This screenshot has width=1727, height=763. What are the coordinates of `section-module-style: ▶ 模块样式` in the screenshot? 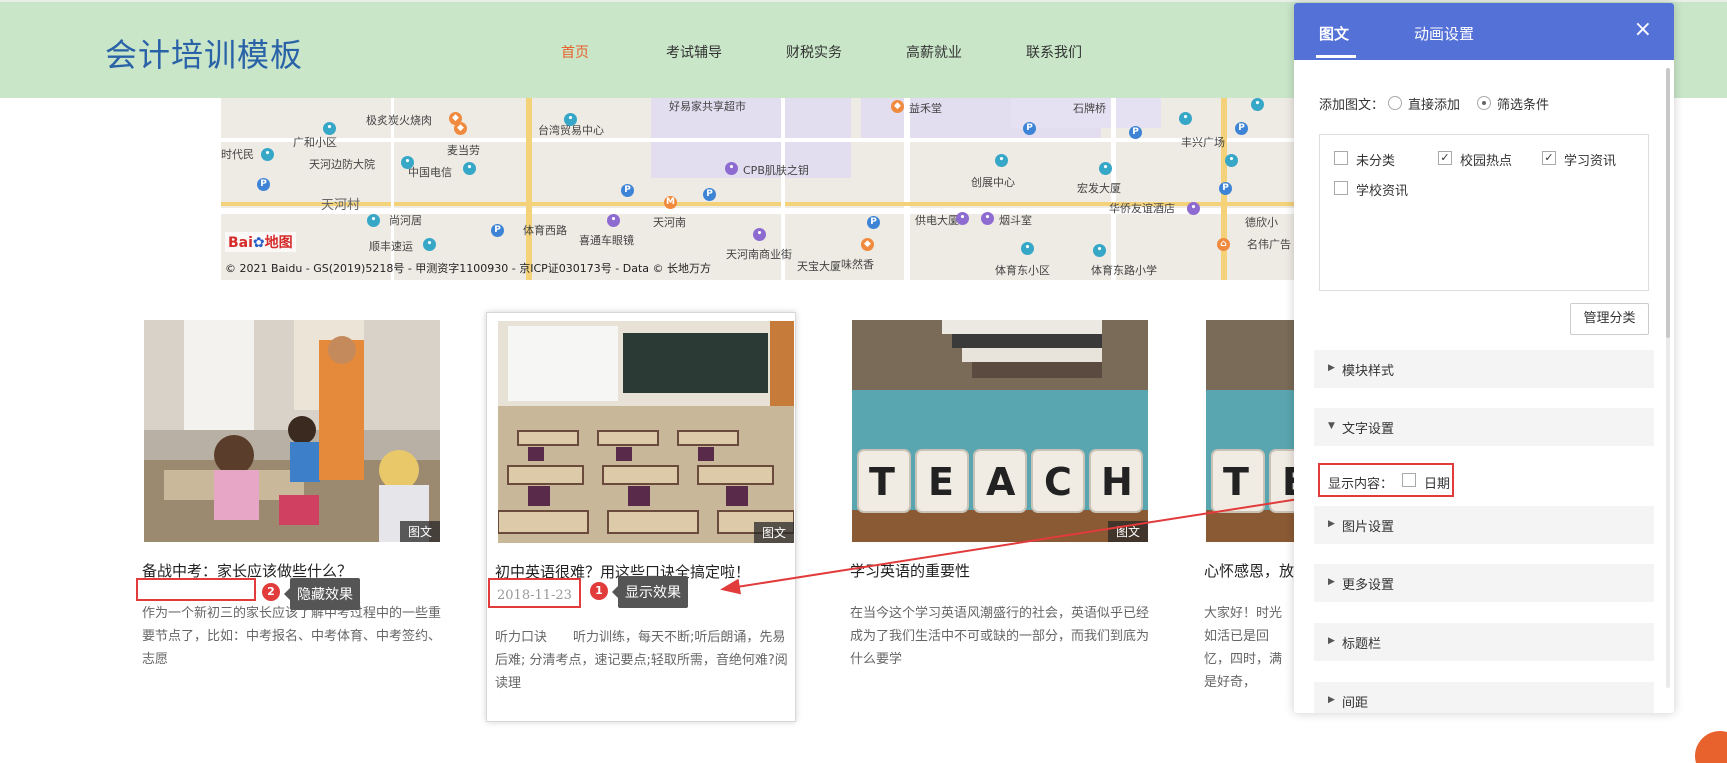 It's located at (1484, 369).